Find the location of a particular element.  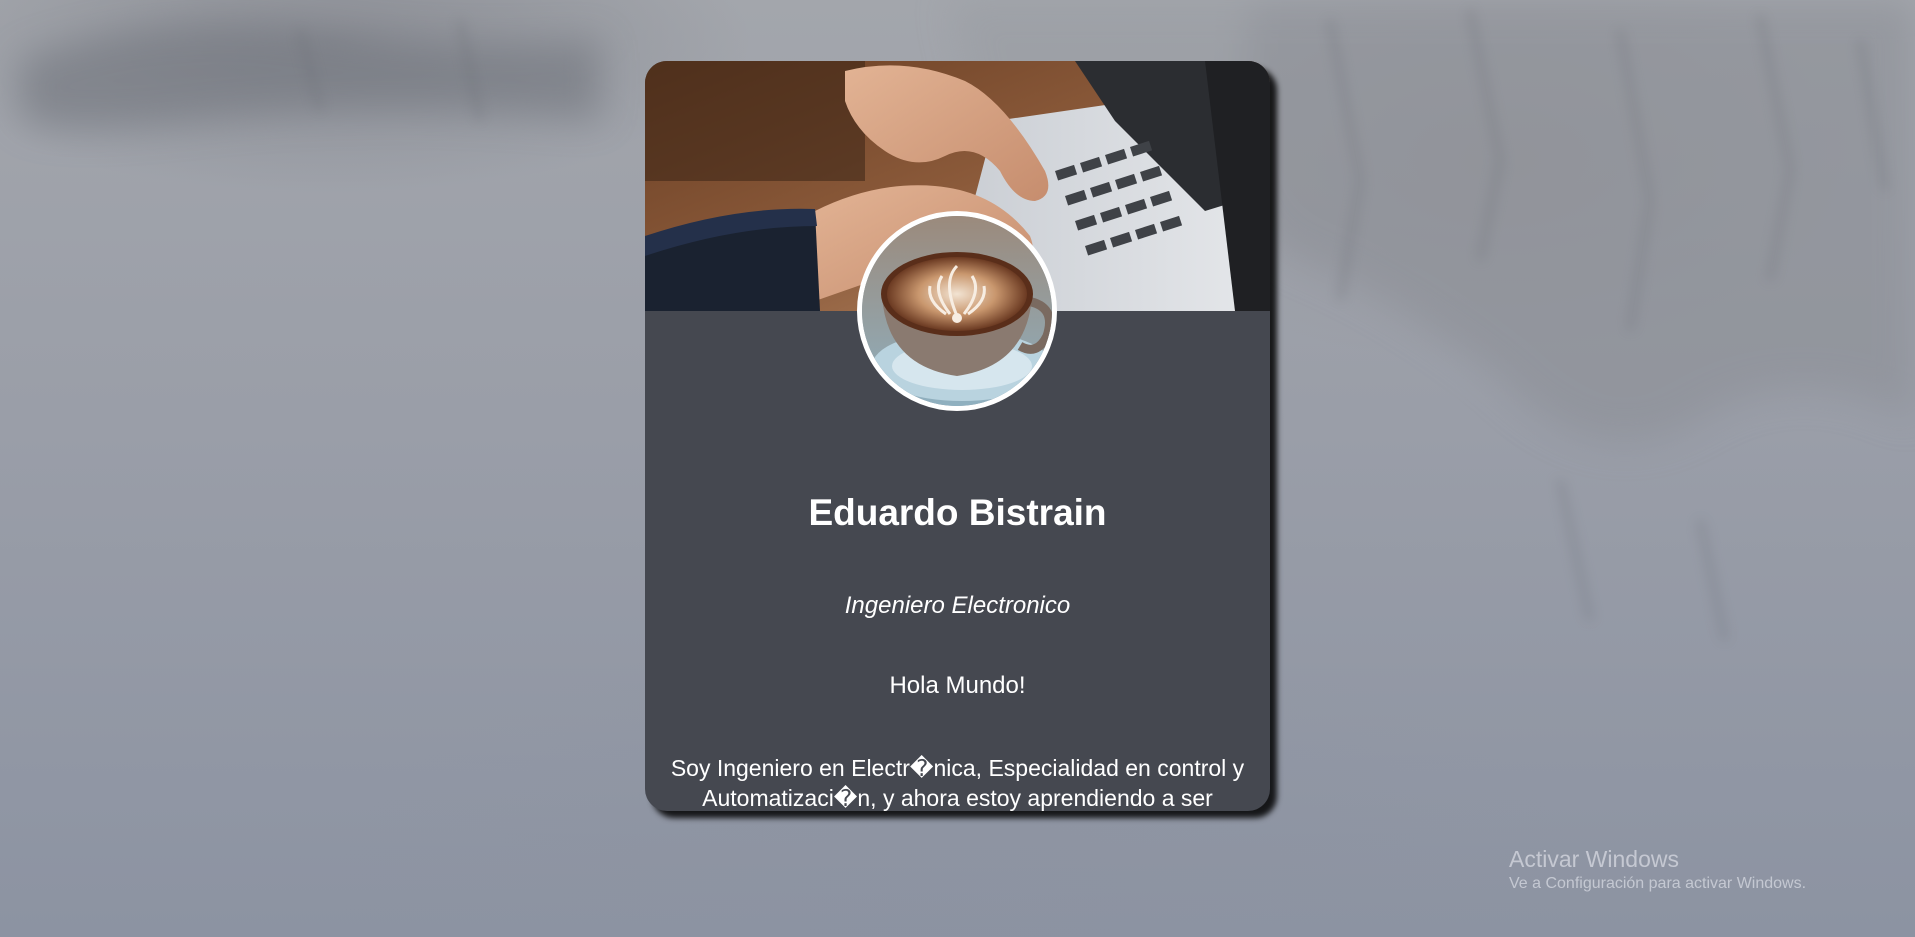

latte-coffee-cup-photo is located at coordinates (957, 311).